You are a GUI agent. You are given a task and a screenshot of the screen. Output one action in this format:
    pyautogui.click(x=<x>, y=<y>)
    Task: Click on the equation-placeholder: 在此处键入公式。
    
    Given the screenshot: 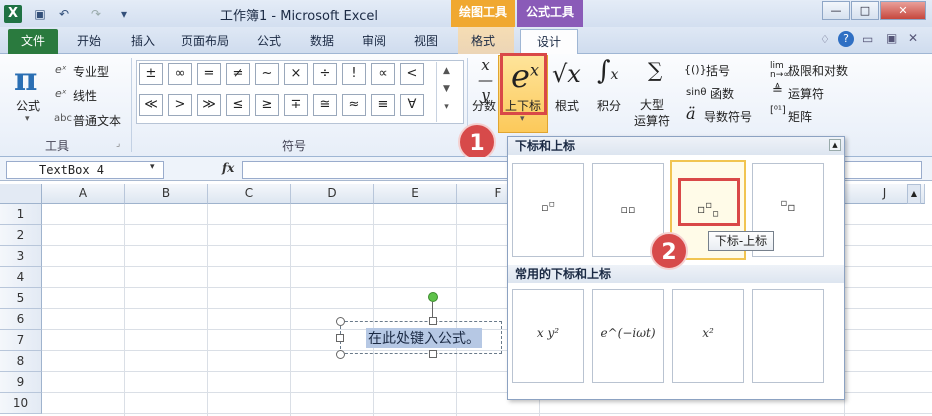 What is the action you would take?
    pyautogui.click(x=424, y=338)
    